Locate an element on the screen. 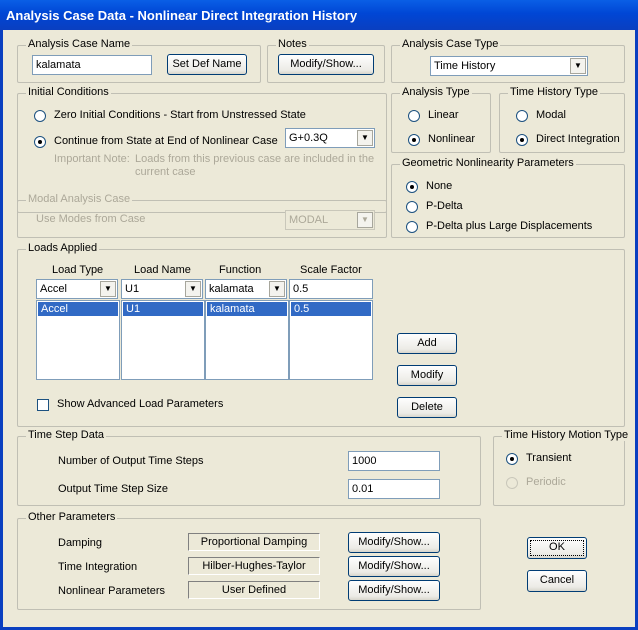 The image size is (638, 630). load-name-header: Load Name is located at coordinates (162, 270).